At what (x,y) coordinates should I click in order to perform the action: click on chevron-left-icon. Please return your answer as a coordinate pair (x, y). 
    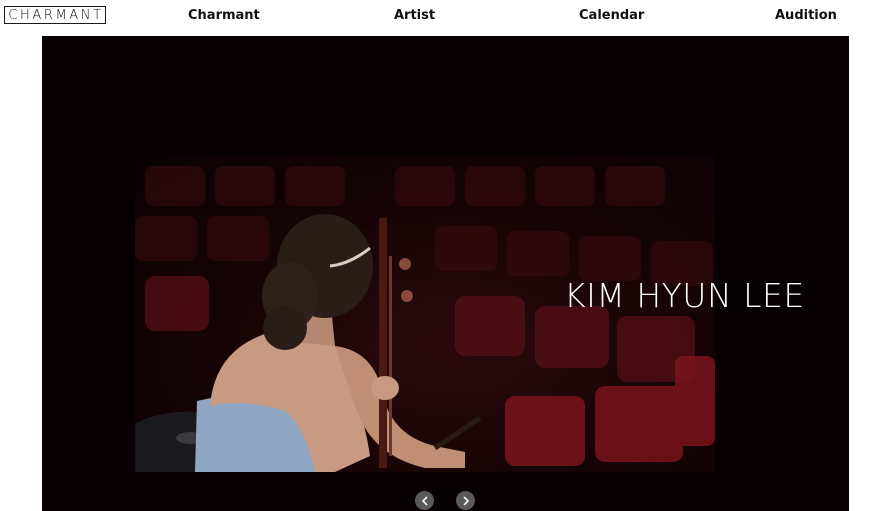
    Looking at the image, I should click on (425, 500).